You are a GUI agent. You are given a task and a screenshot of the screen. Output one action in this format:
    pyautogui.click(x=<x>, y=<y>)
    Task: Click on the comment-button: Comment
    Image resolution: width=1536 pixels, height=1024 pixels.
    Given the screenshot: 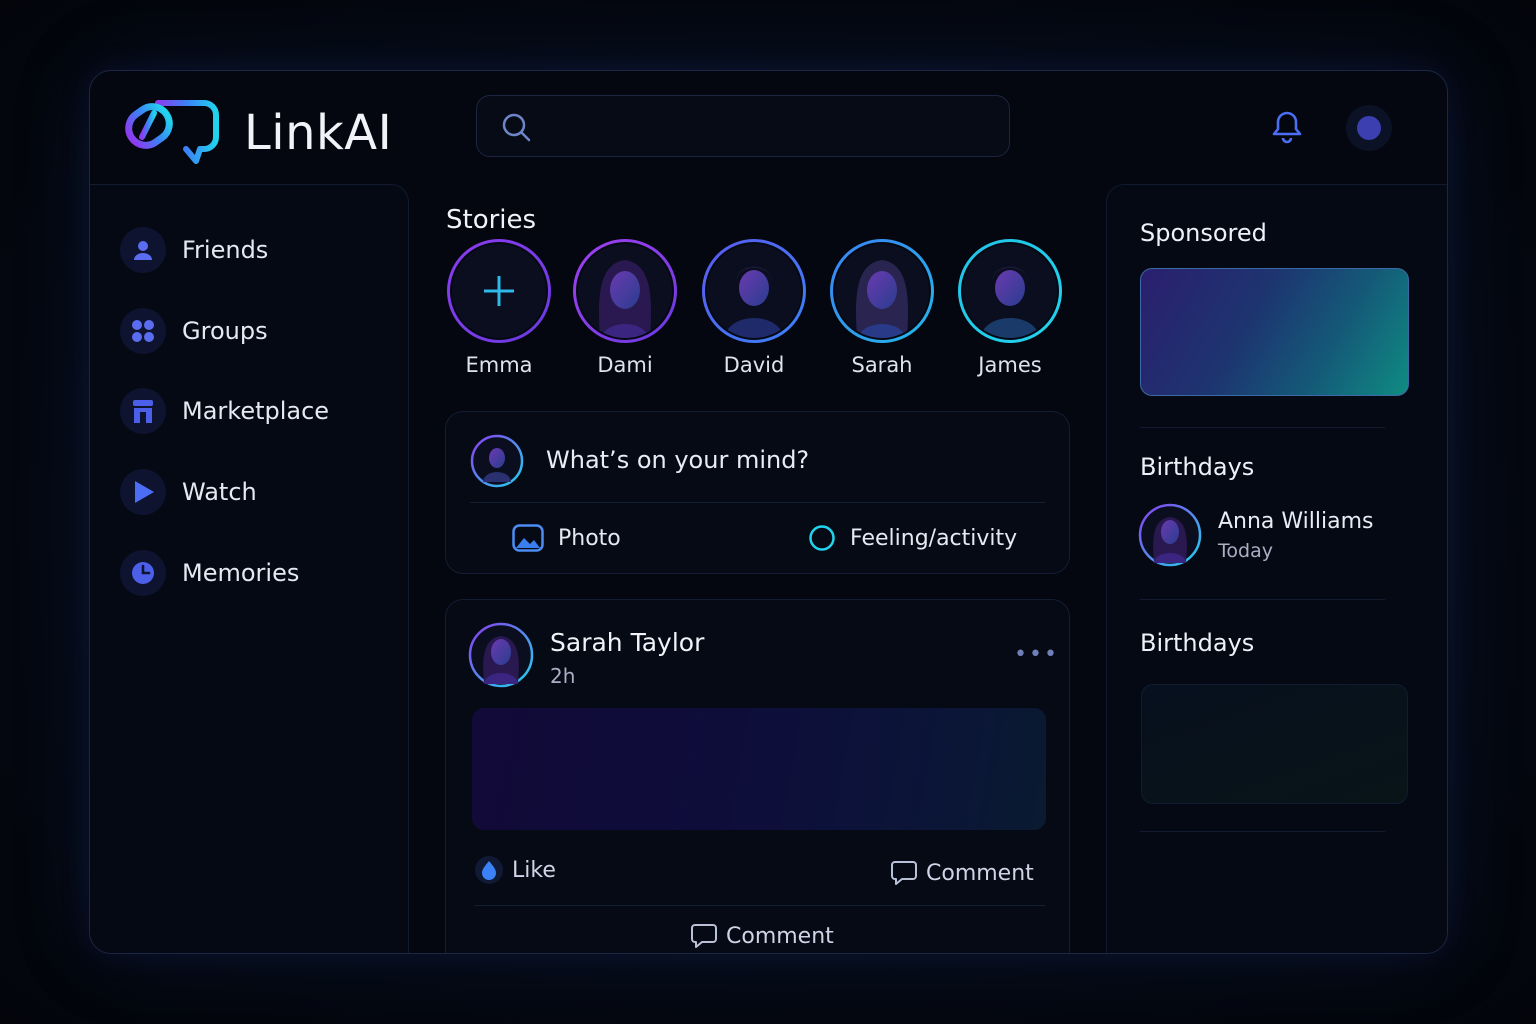 What is the action you would take?
    pyautogui.click(x=962, y=873)
    